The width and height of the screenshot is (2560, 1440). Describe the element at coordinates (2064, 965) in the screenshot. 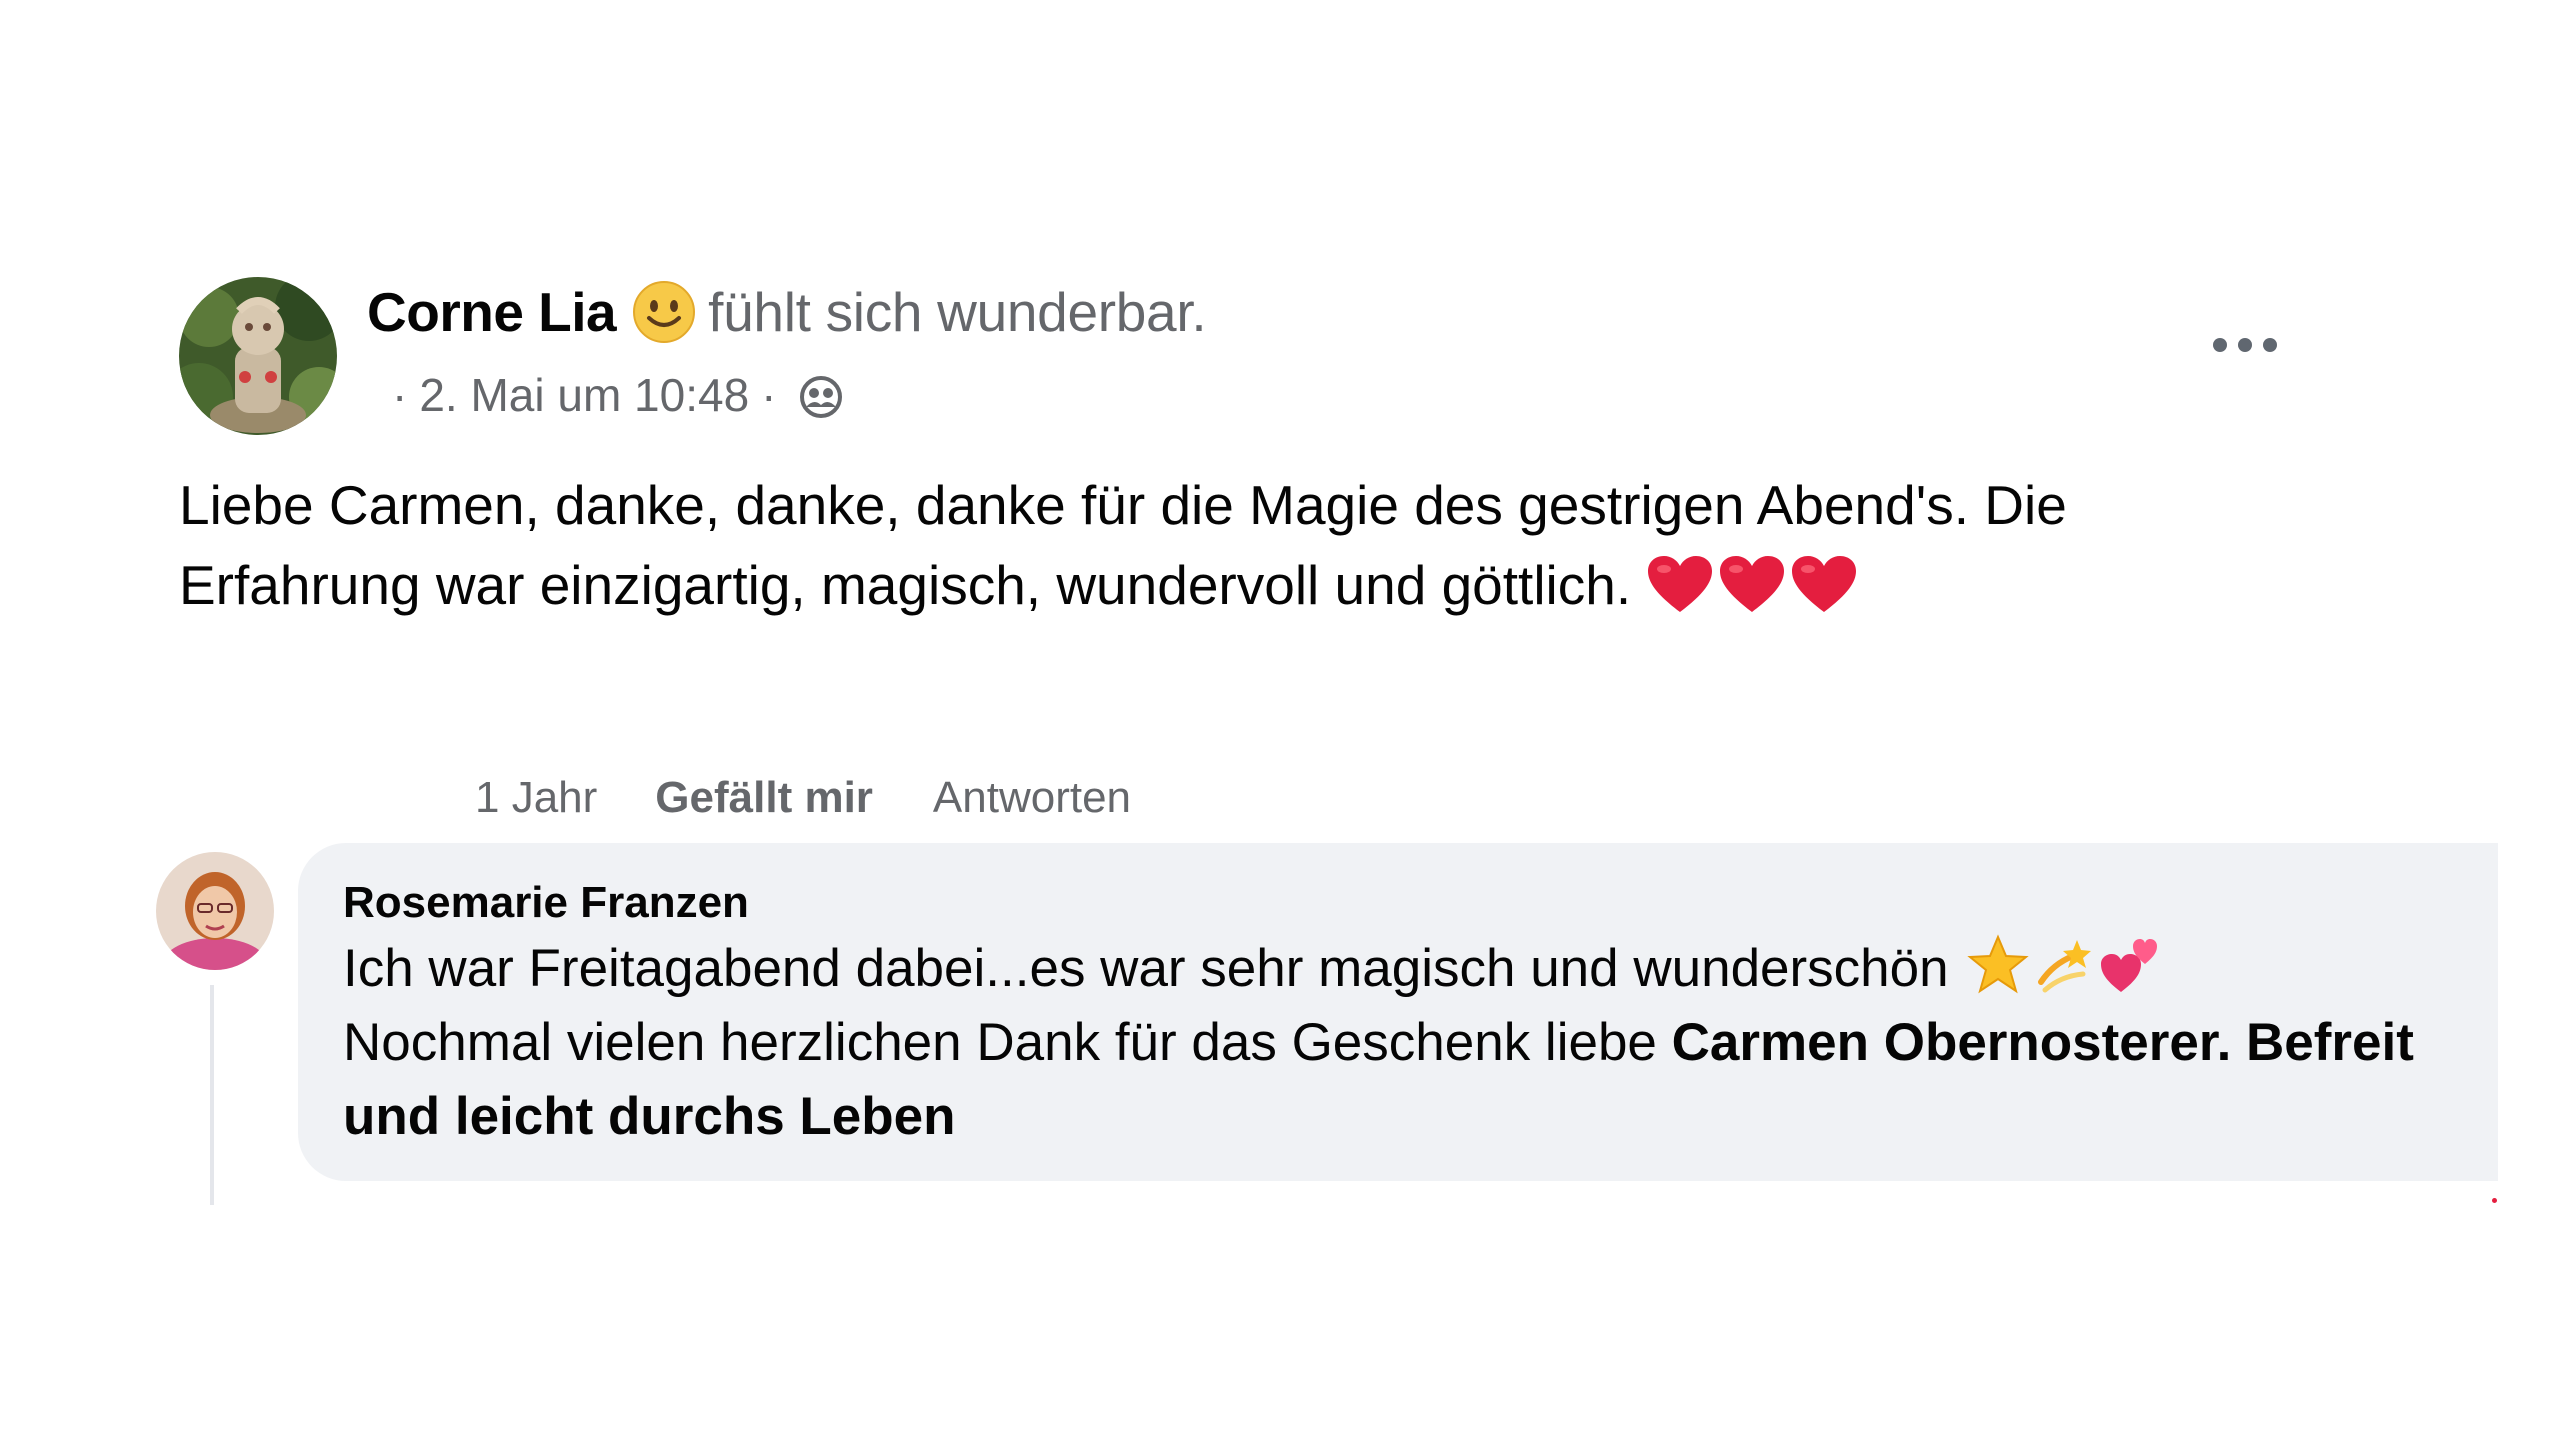

I see `dizzy-star-emoji-icon` at that location.